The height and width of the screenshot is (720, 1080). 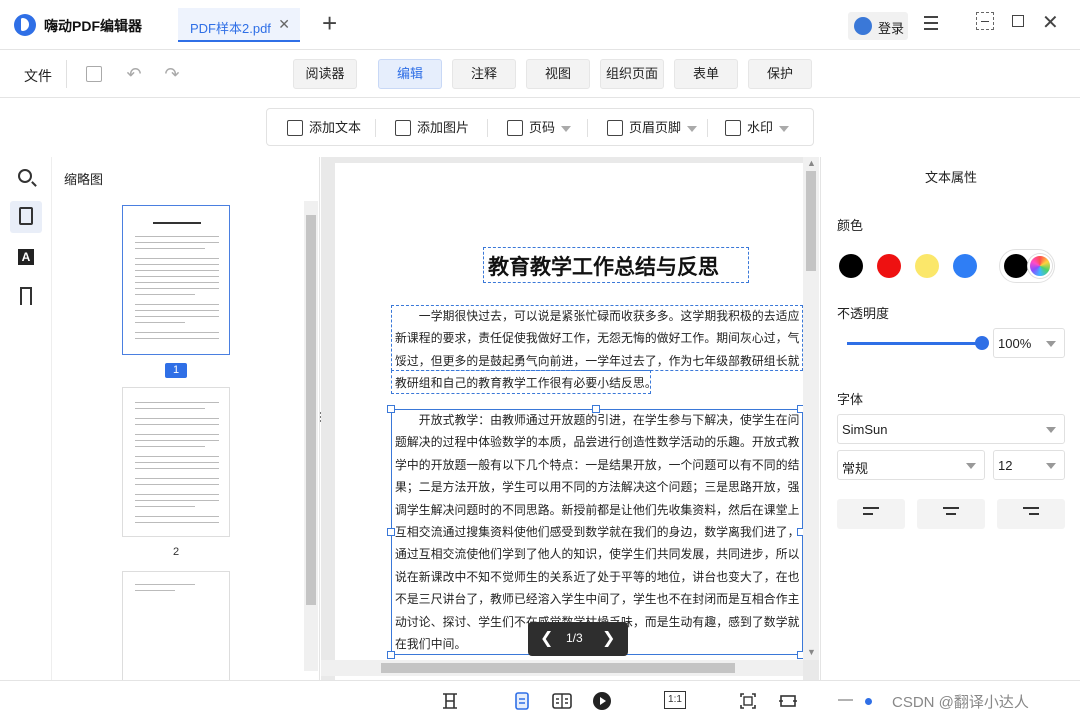 I want to click on paragraph-line: 一学期很快过去，可以说是紧张忙碌而收获多多。这学期我积极的去适应, so click(x=597, y=316).